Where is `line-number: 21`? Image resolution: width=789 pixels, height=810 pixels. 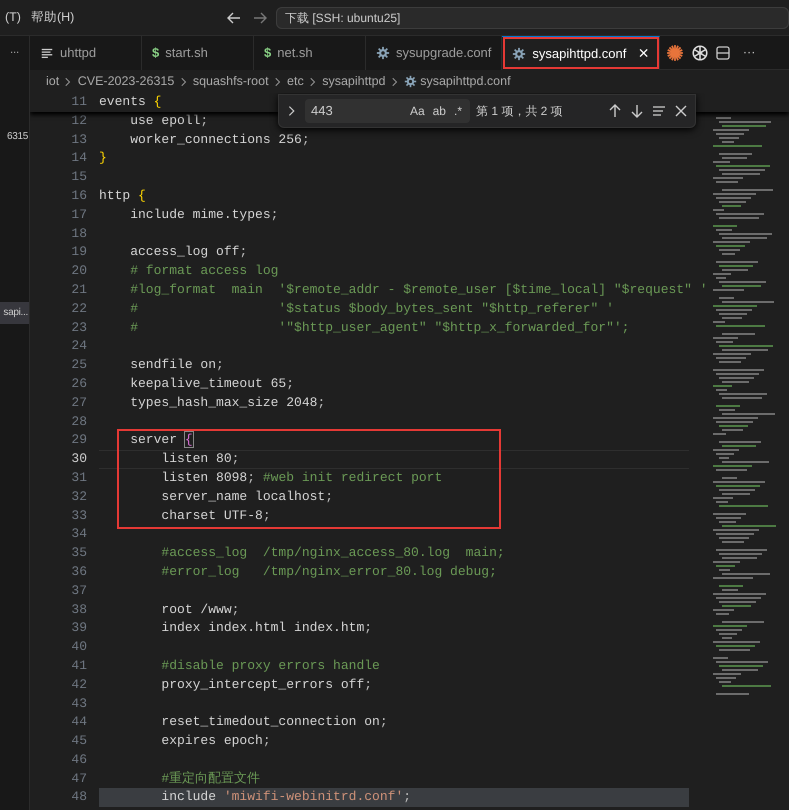 line-number: 21 is located at coordinates (78, 289).